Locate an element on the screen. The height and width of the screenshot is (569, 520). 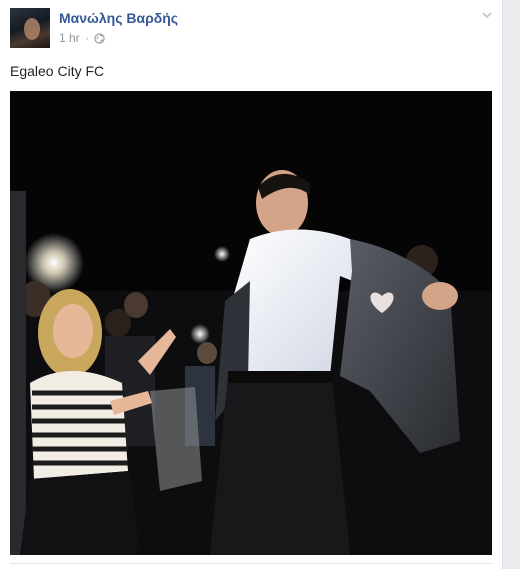
chevron-down-icon is located at coordinates (487, 15).